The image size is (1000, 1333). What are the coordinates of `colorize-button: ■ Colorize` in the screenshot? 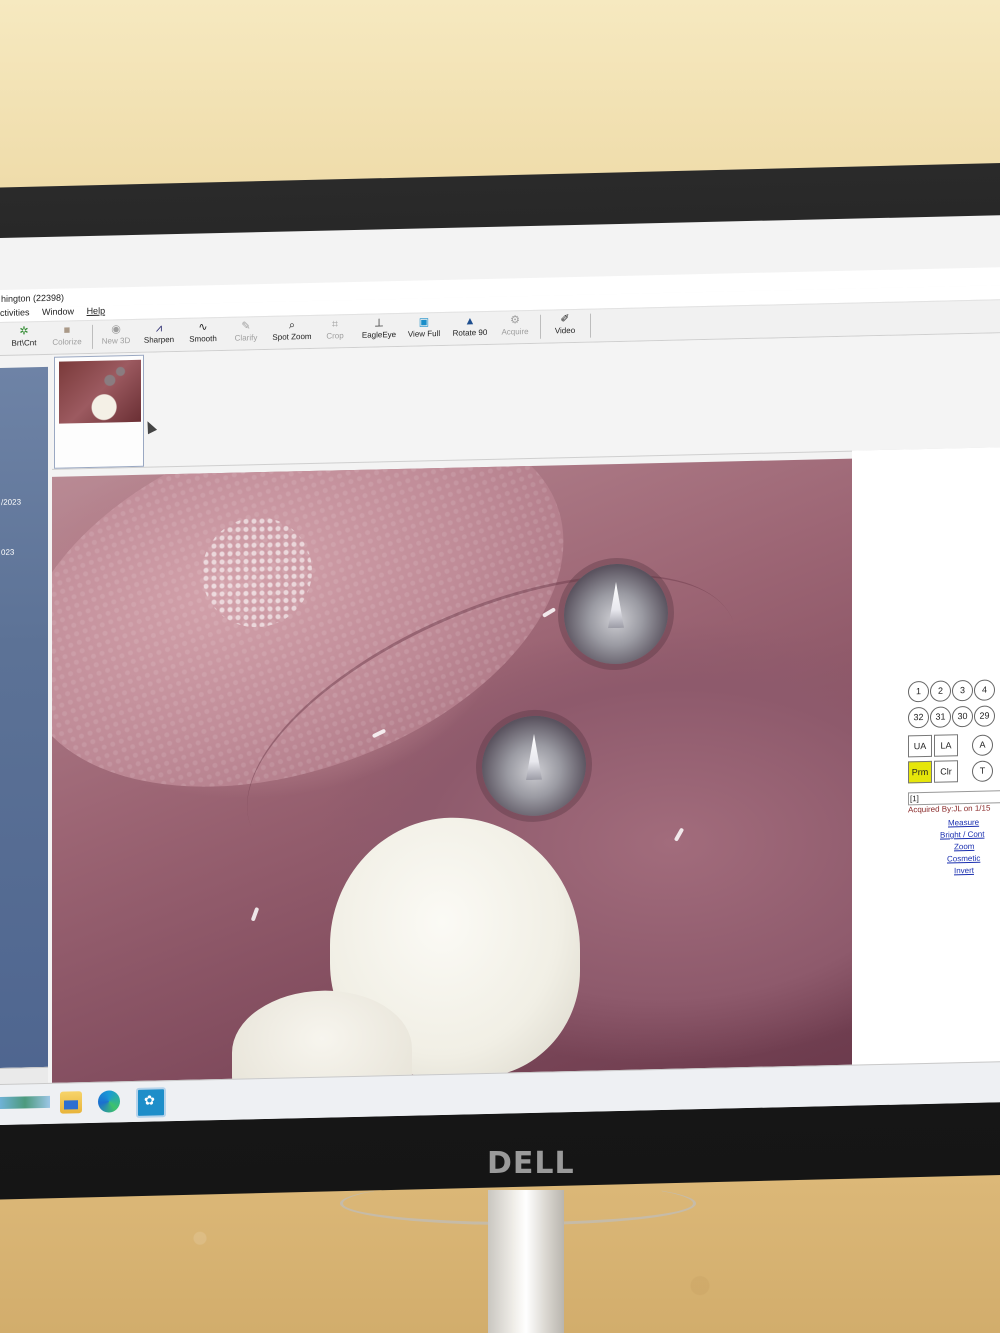 It's located at (67, 337).